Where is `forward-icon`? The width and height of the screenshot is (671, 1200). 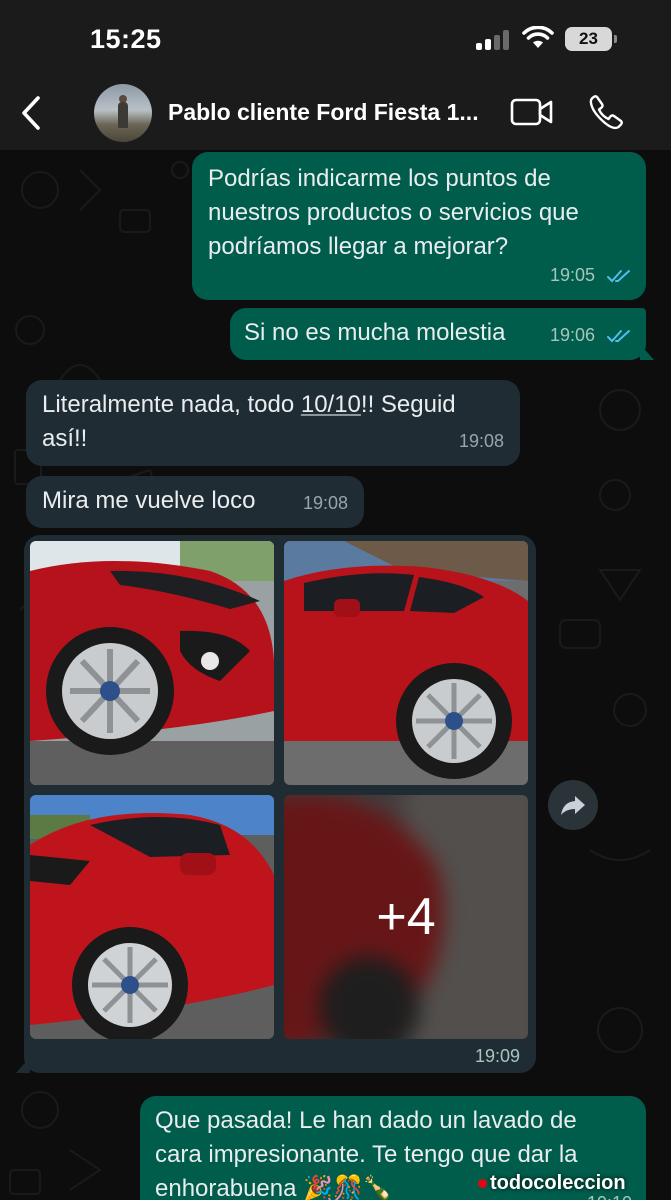
forward-icon is located at coordinates (573, 805).